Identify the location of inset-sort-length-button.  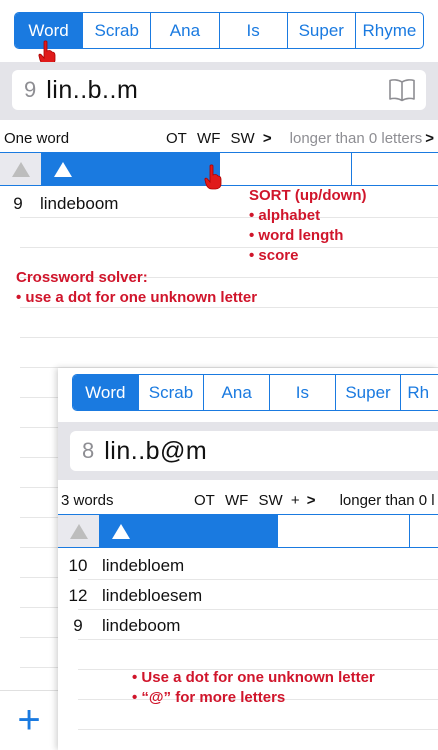
(344, 531).